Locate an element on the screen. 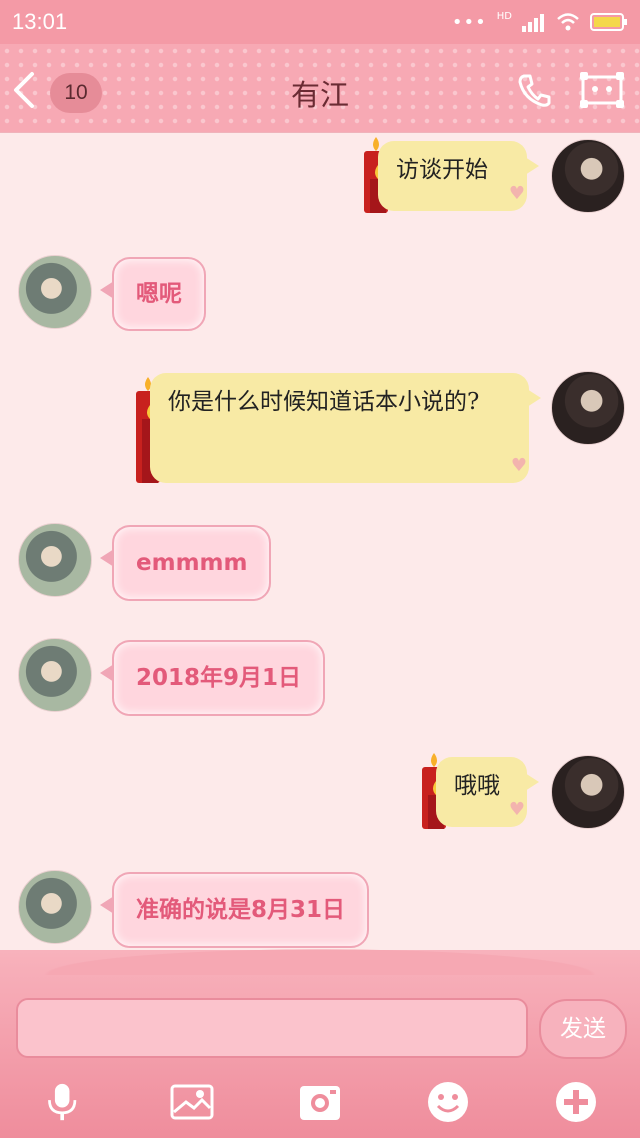 Image resolution: width=640 pixels, height=1138 pixels. contact-profile-icon is located at coordinates (602, 90).